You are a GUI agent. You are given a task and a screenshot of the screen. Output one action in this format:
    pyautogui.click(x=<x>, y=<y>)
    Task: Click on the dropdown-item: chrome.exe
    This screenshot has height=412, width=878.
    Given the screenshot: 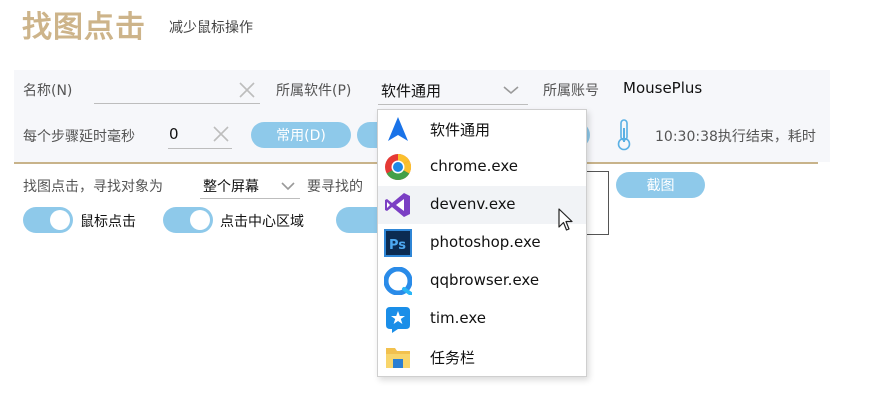 What is the action you would take?
    pyautogui.click(x=482, y=167)
    